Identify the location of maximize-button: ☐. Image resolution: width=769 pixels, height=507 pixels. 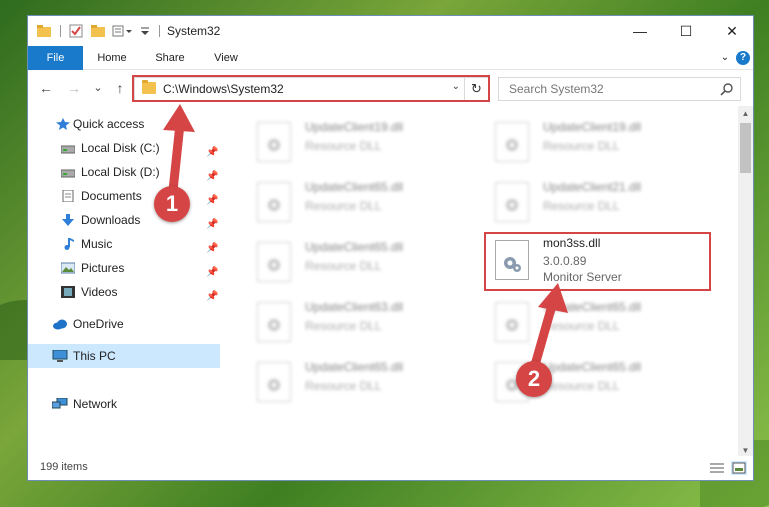
(686, 31).